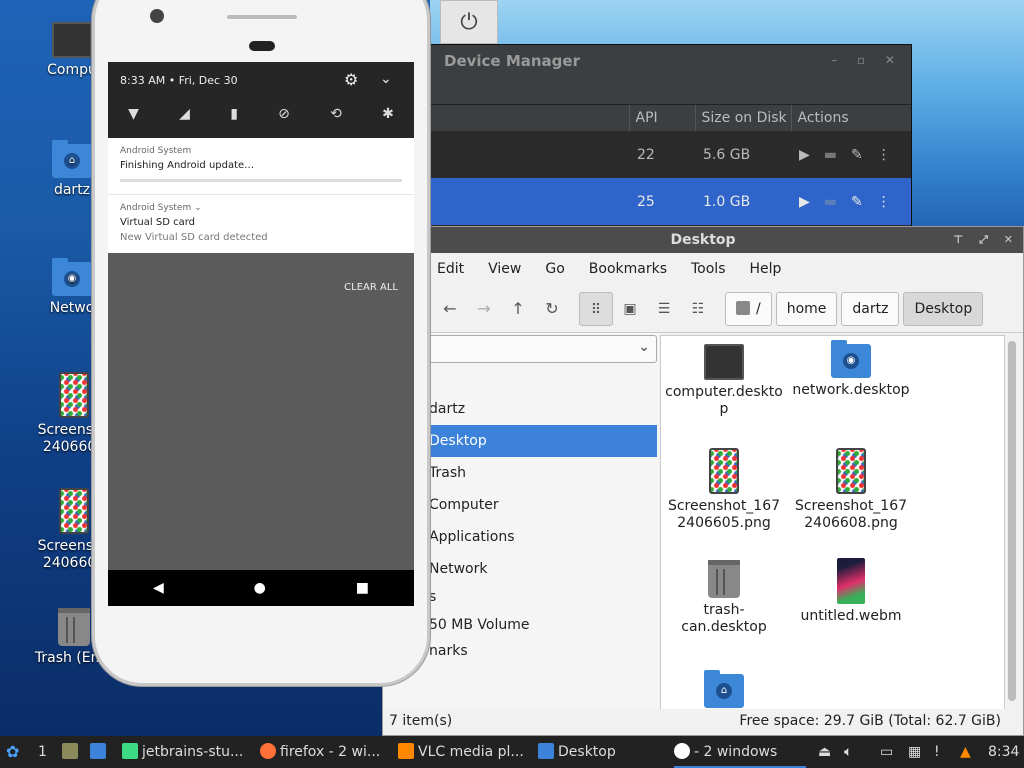 This screenshot has width=1024, height=768. Describe the element at coordinates (74, 511) in the screenshot. I see `image-icon` at that location.